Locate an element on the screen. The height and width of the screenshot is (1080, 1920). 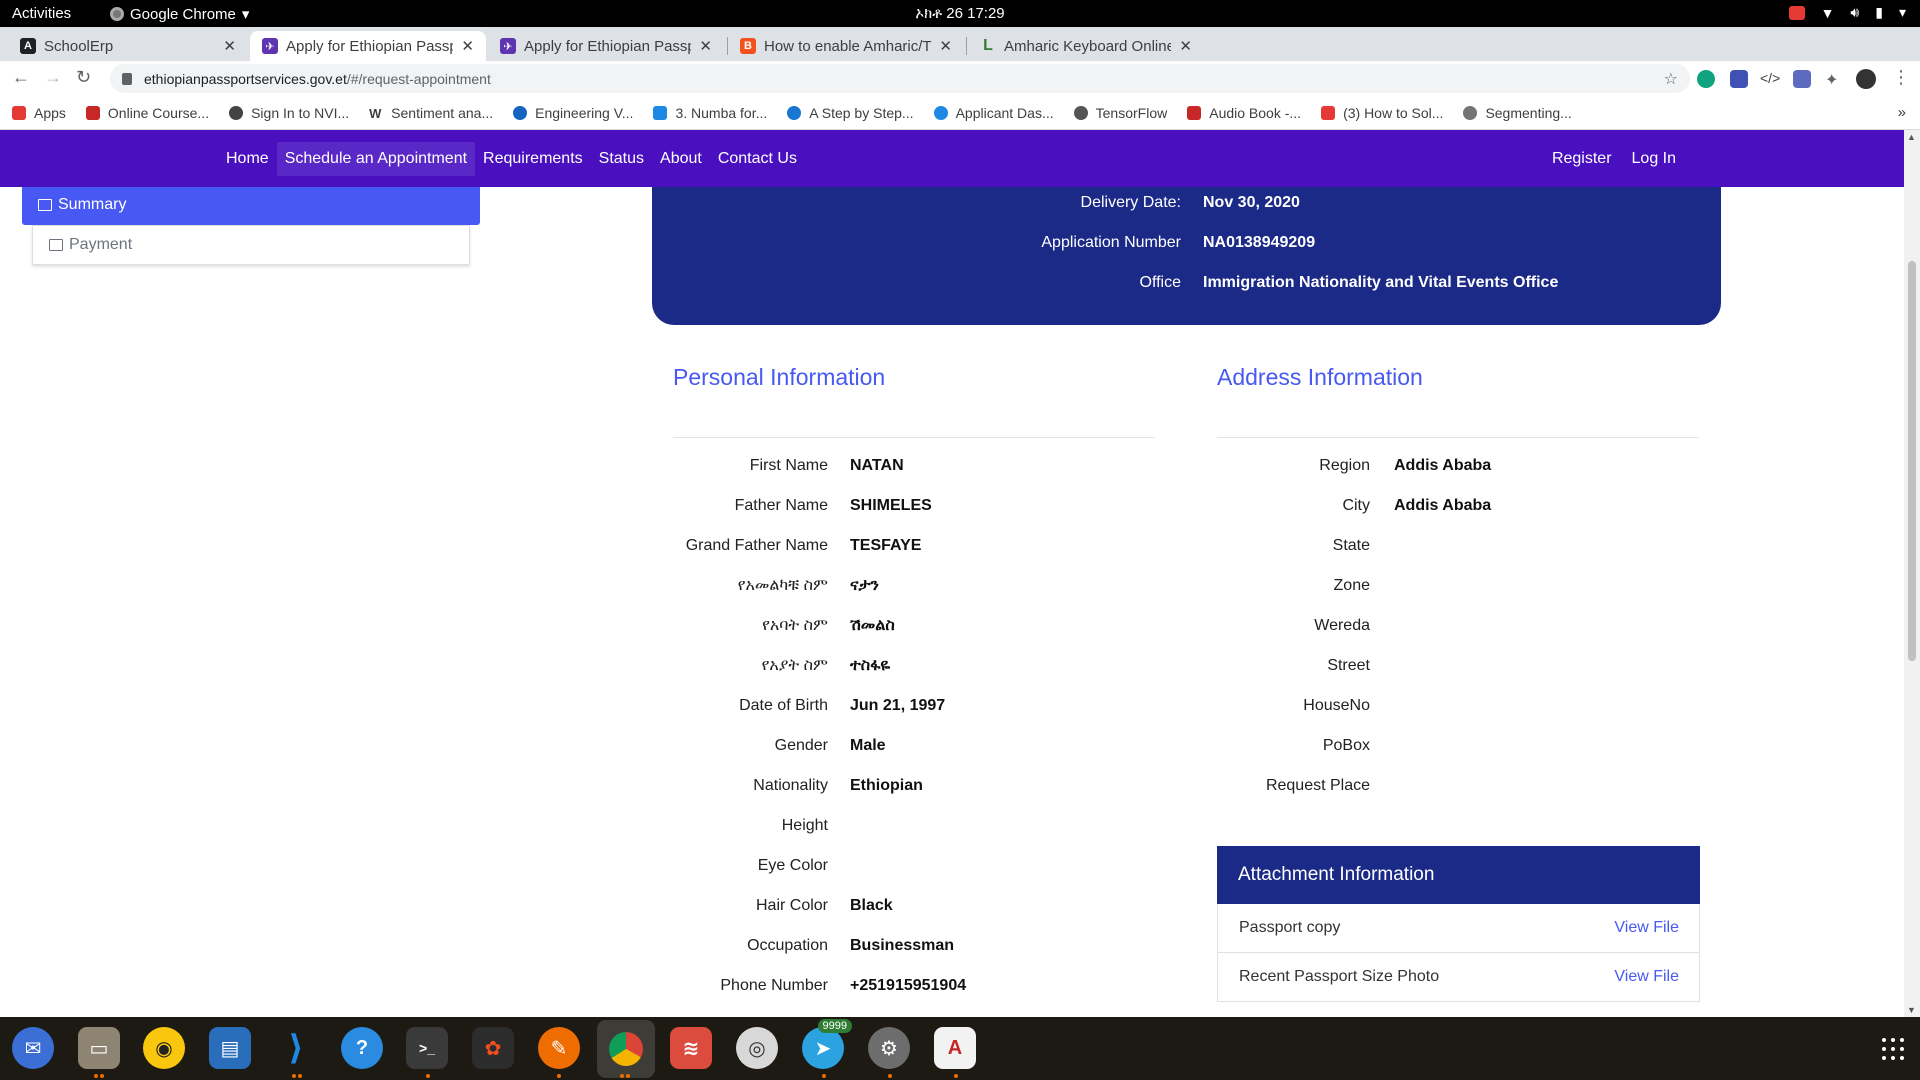
thunderbird-icon: ✉ is located at coordinates (33, 1048).